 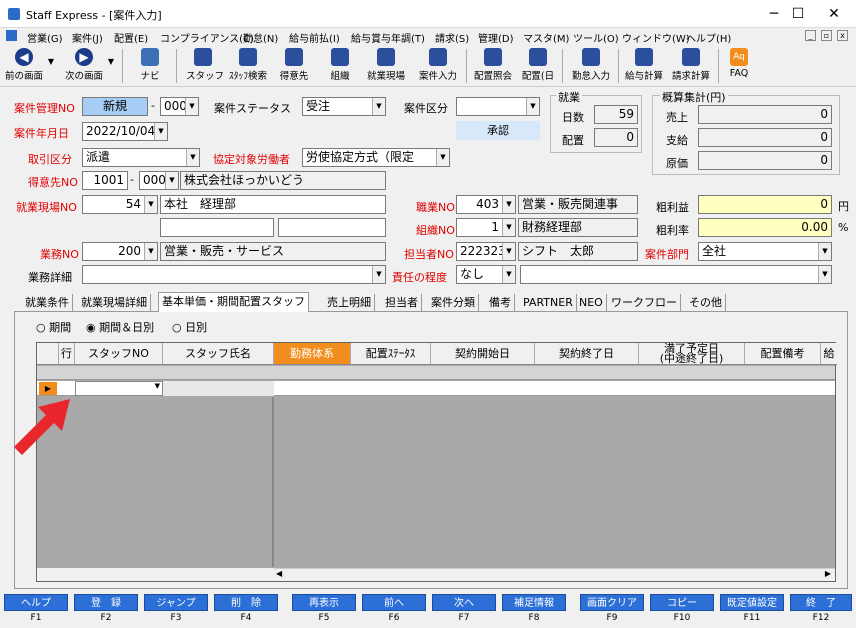 What do you see at coordinates (538, 57) in the screenshot?
I see `assign-day-icon` at bounding box center [538, 57].